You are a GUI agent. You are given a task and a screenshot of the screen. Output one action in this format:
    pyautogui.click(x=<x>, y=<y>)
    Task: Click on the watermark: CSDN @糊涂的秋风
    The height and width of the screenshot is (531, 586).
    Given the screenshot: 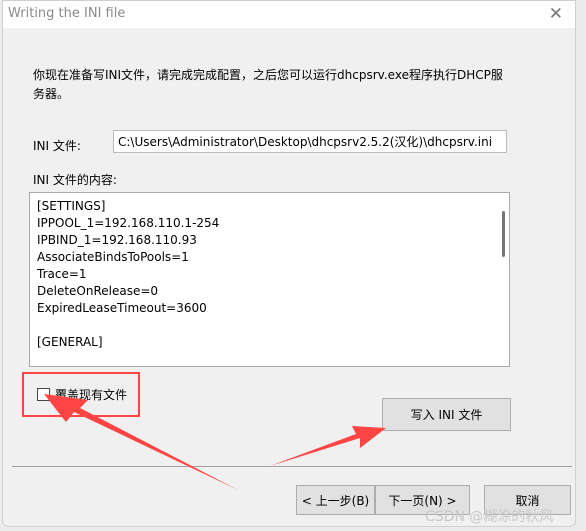 What is the action you would take?
    pyautogui.click(x=489, y=517)
    